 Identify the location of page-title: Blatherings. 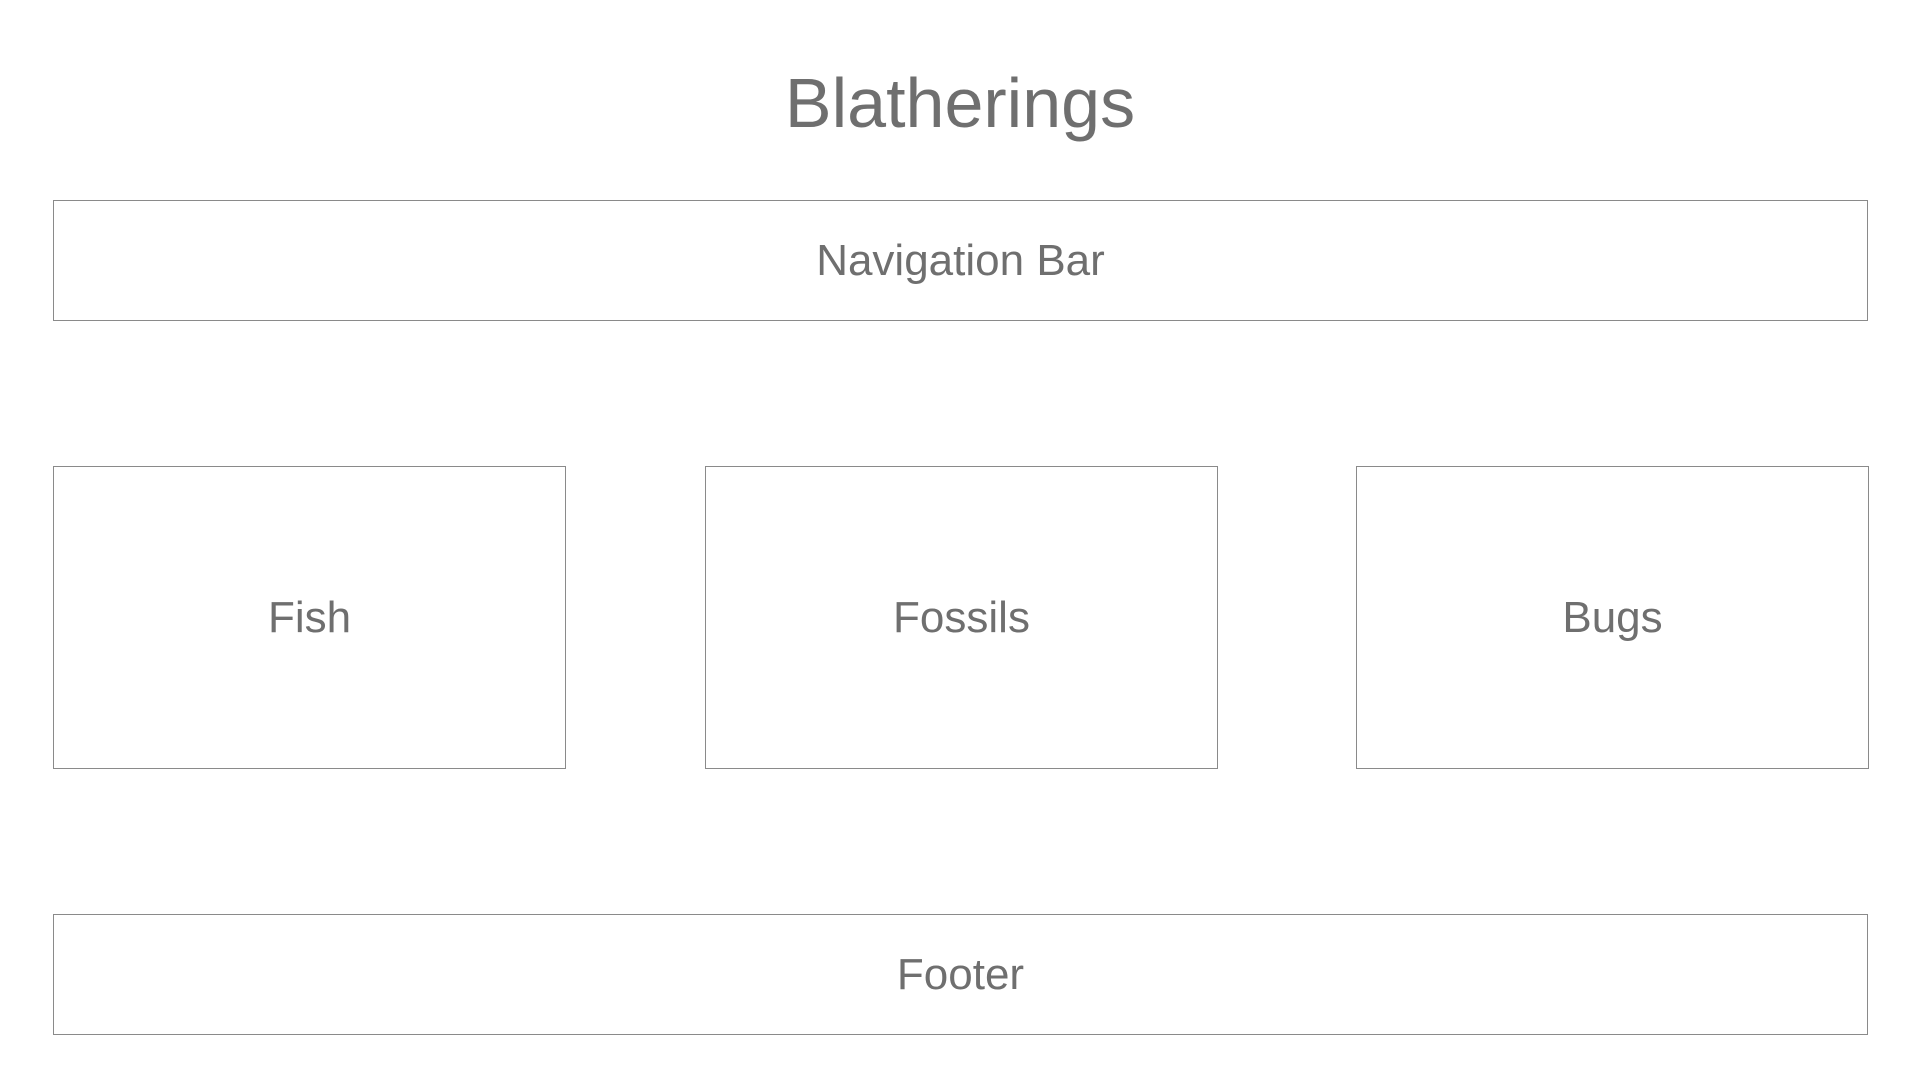
(960, 103).